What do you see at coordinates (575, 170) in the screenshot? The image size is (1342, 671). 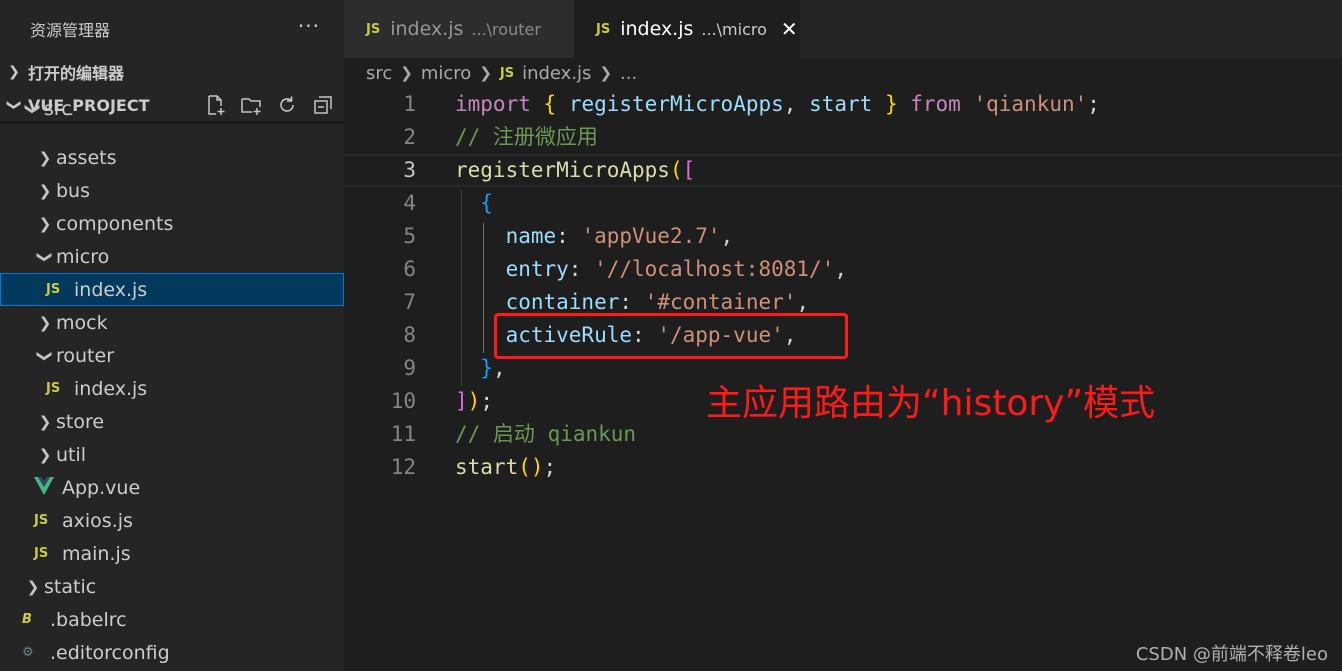 I see `line-source: registerMicroApps([` at bounding box center [575, 170].